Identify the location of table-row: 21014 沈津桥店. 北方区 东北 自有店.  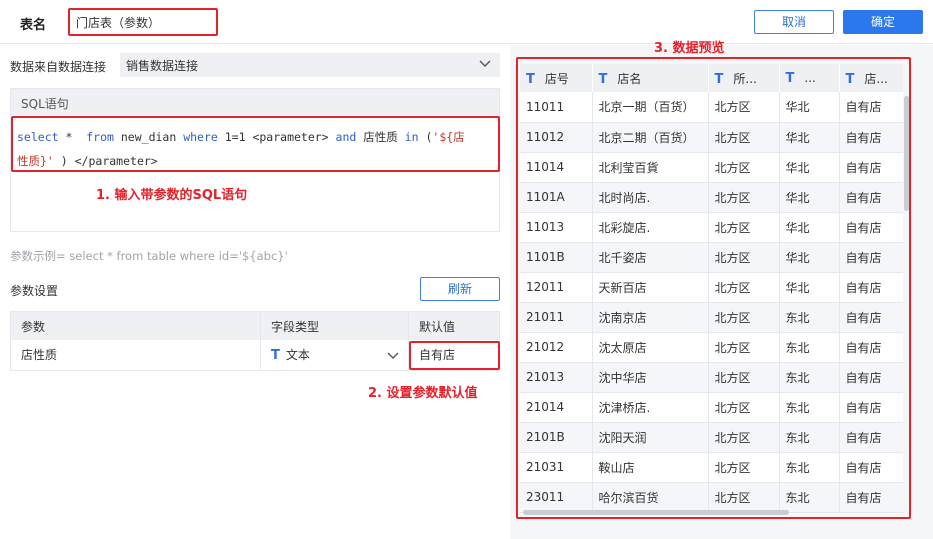
(711, 407).